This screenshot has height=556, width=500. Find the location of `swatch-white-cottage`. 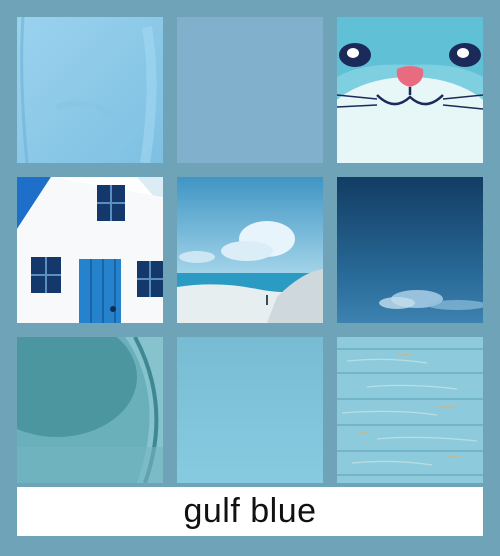

swatch-white-cottage is located at coordinates (90, 250).